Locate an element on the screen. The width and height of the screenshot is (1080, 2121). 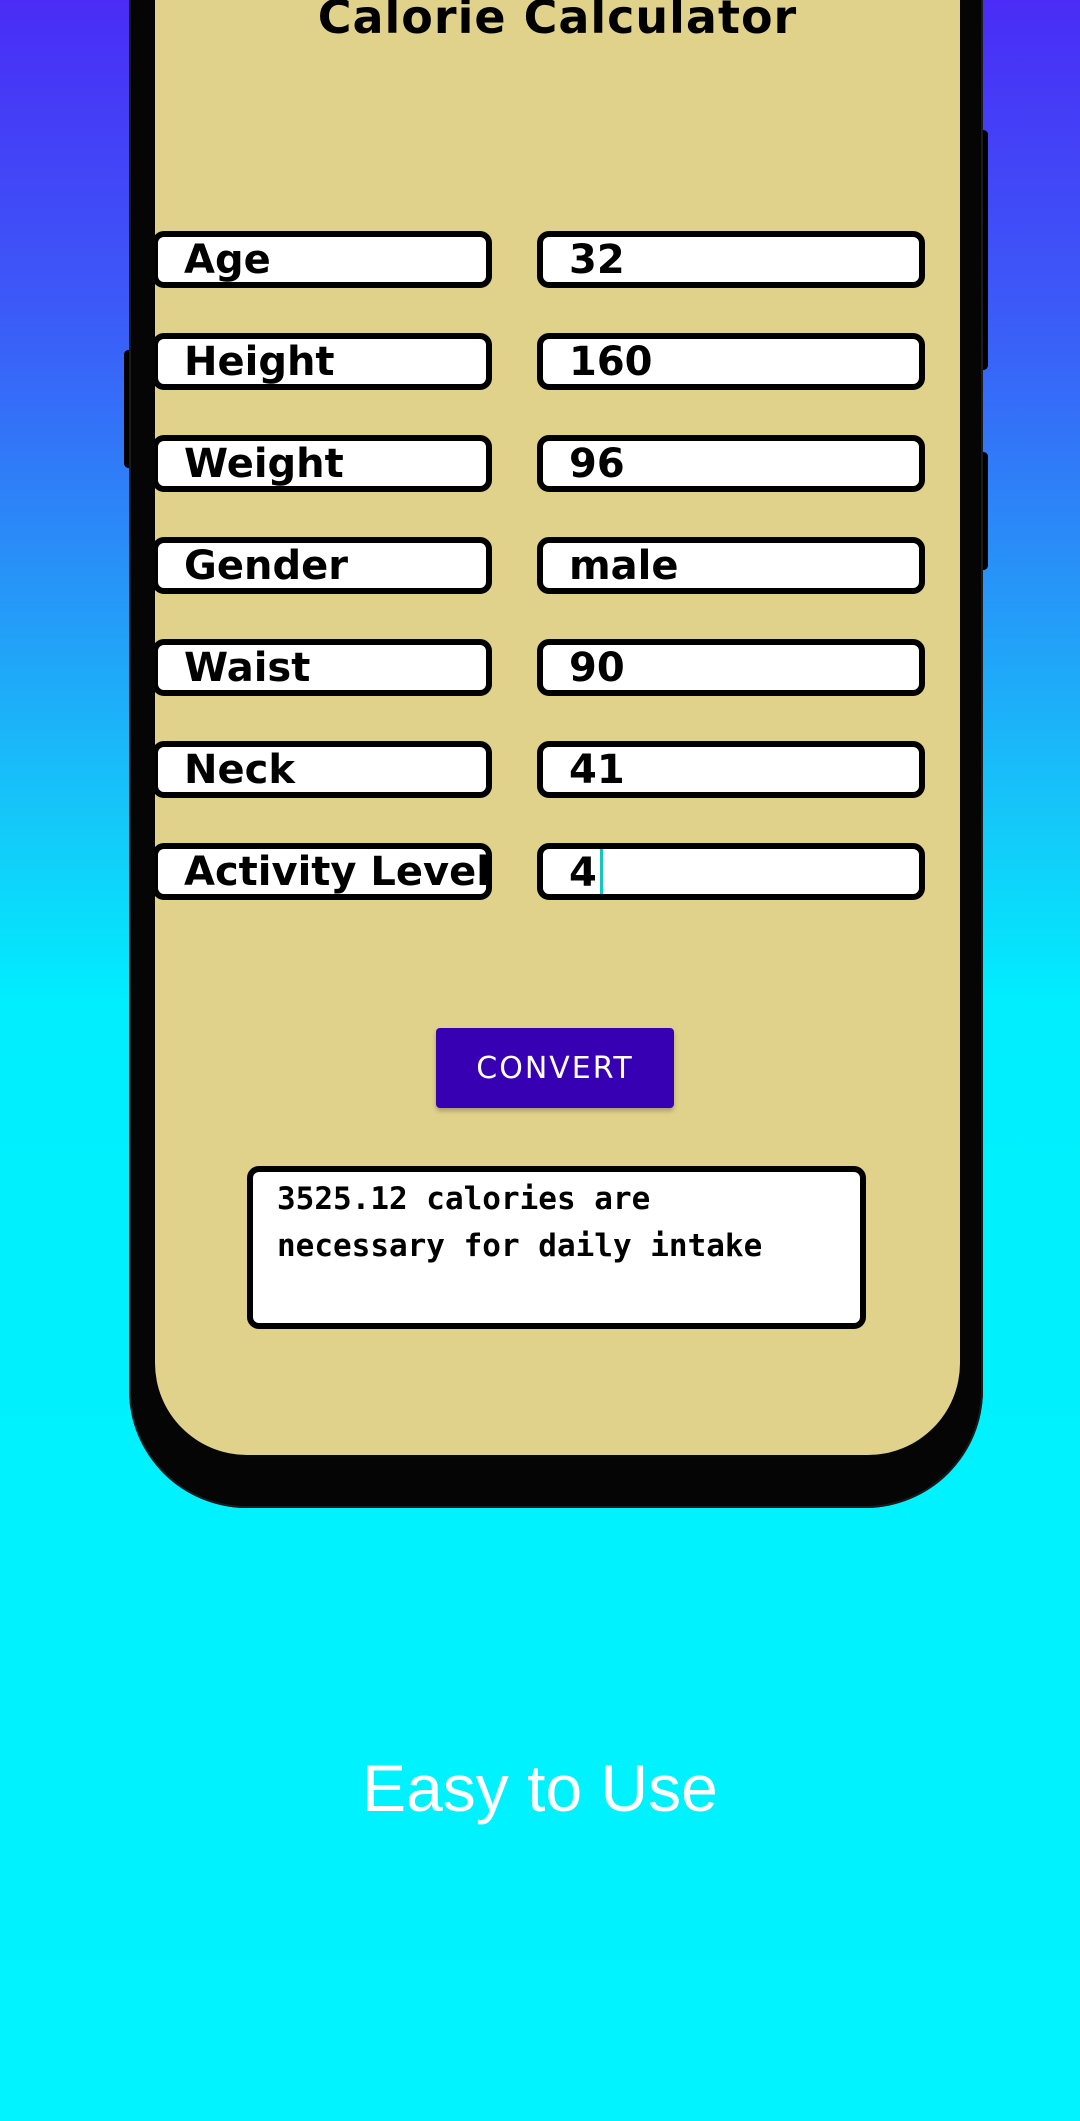
activity-level-input: 4 is located at coordinates (731, 871).